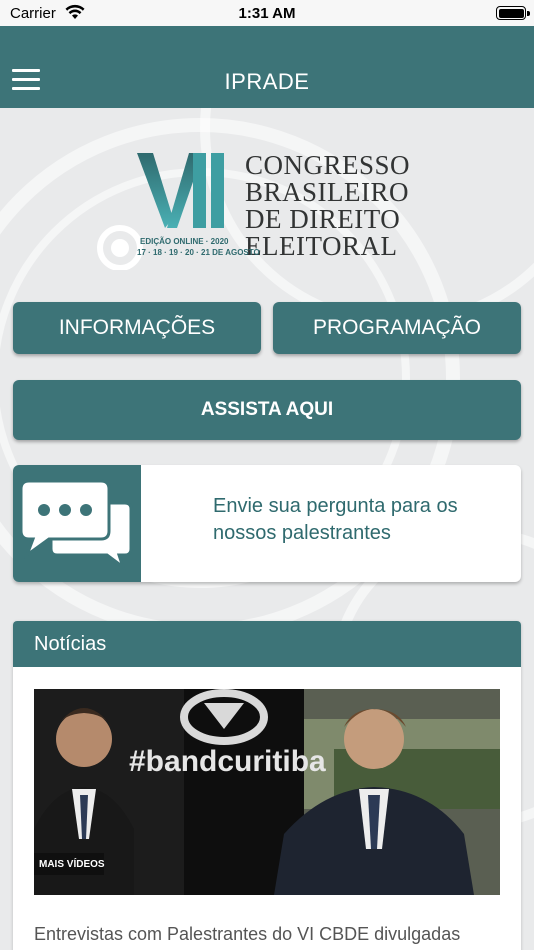 The width and height of the screenshot is (534, 950). Describe the element at coordinates (227, 761) in the screenshot. I see `news-image-text: #bandcuritiba` at that location.